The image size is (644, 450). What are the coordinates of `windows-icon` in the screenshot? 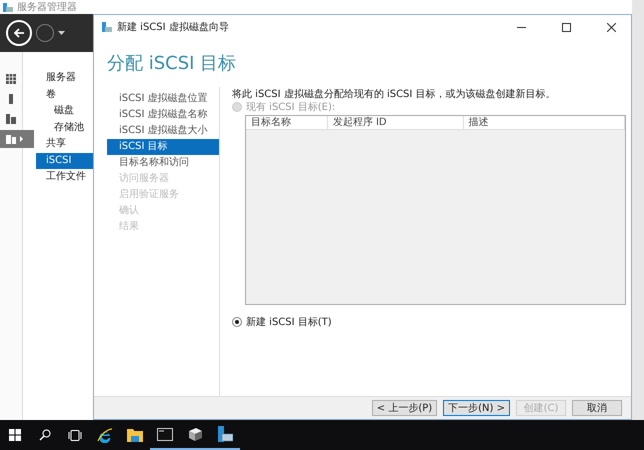 It's located at (15, 435).